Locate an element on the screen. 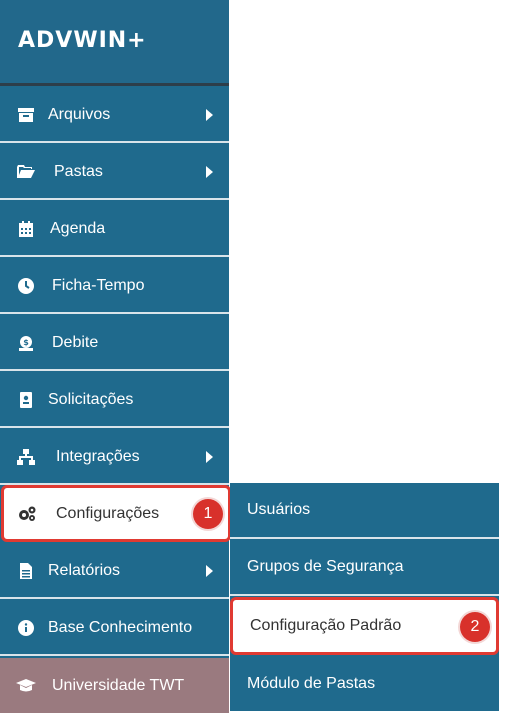  id-card-icon is located at coordinates (26, 400).